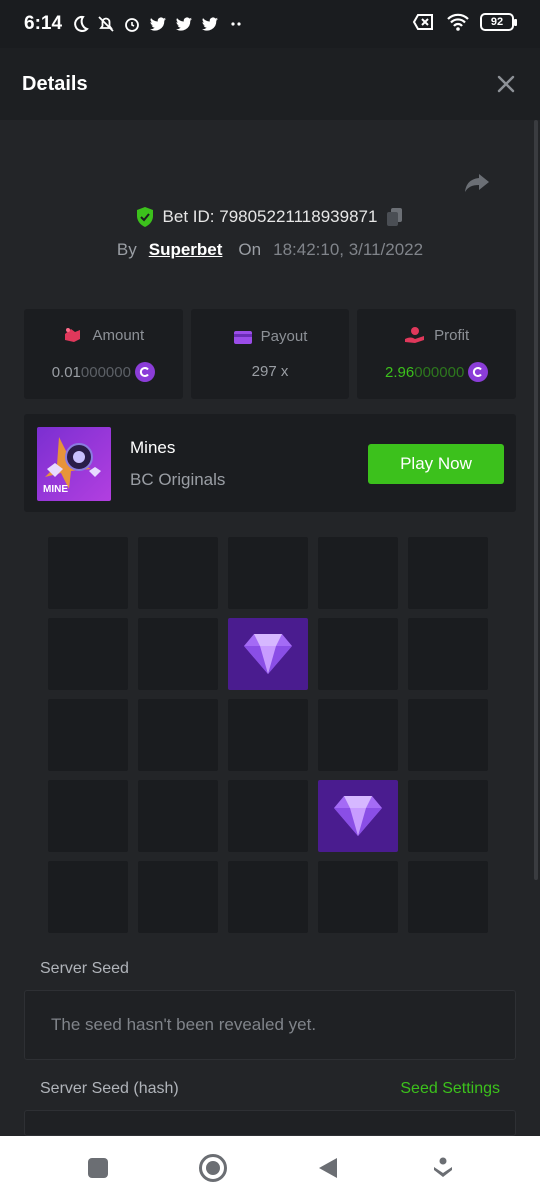  Describe the element at coordinates (178, 479) in the screenshot. I see `game-provider: BC Originals` at that location.